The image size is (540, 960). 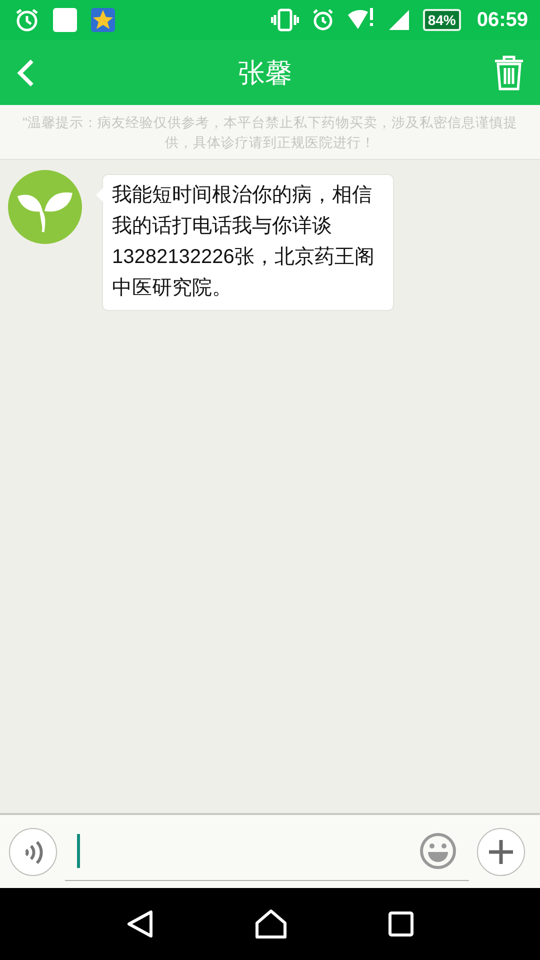 What do you see at coordinates (284, 20) in the screenshot?
I see `vibrate-icon` at bounding box center [284, 20].